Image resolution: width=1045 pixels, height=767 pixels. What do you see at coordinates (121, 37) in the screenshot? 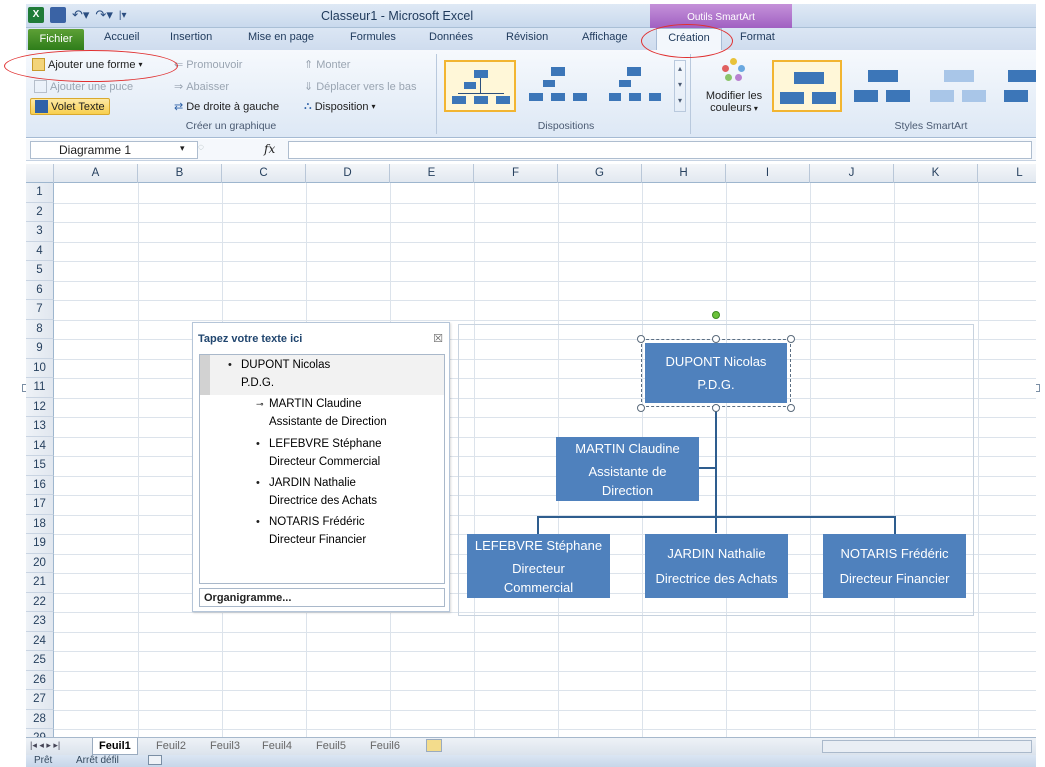
I see `tab-accueil: Accueil` at bounding box center [121, 37].